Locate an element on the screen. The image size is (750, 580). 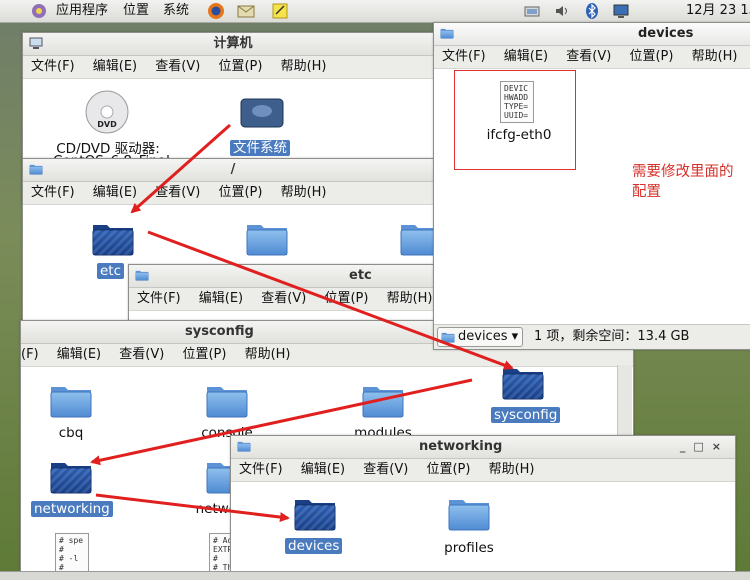
folder-icon-cbq is located at coordinates (71, 400).